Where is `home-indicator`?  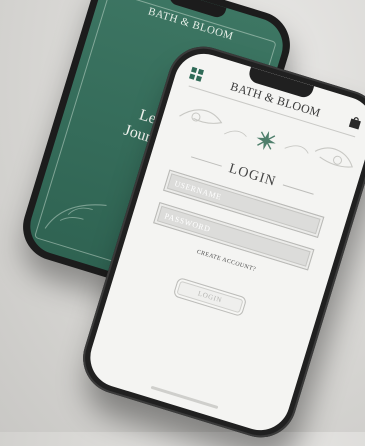
home-indicator is located at coordinates (184, 397).